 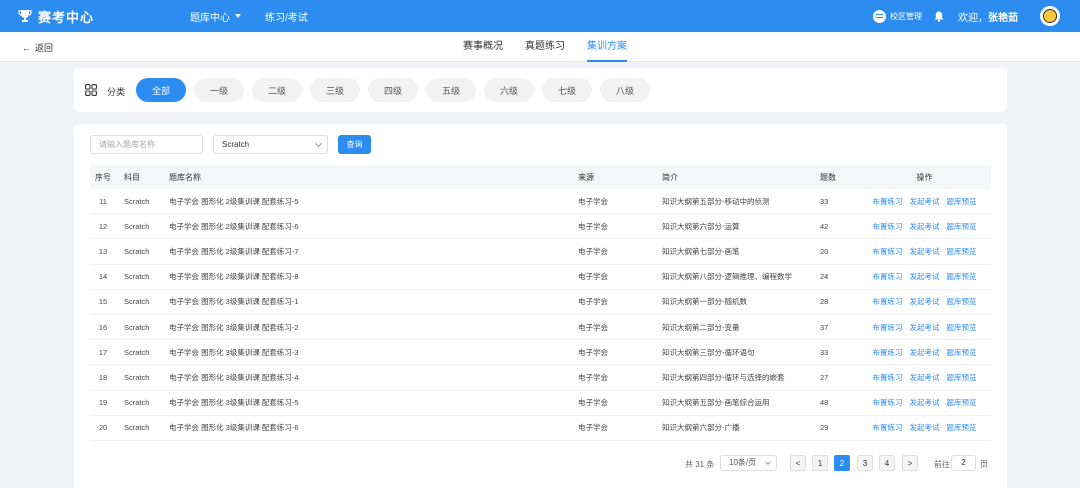 What do you see at coordinates (865, 463) in the screenshot?
I see `page-3-button: 3` at bounding box center [865, 463].